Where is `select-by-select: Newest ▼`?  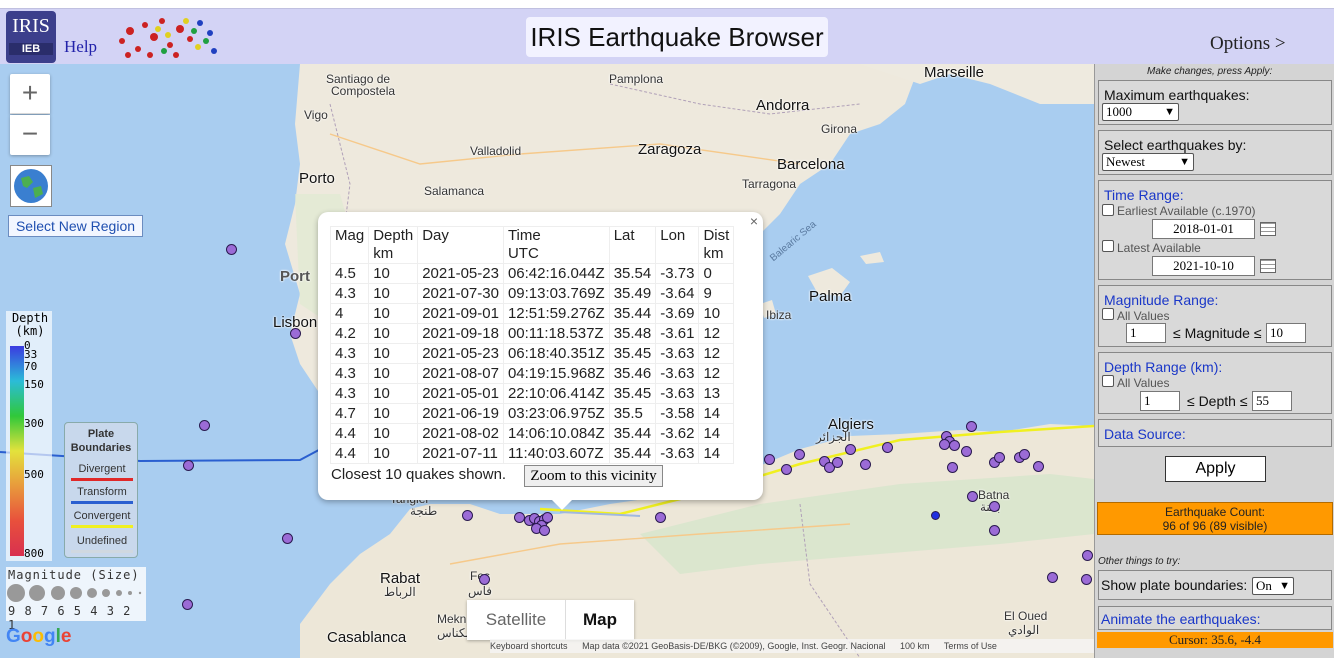
select-by-select: Newest ▼ is located at coordinates (1148, 162).